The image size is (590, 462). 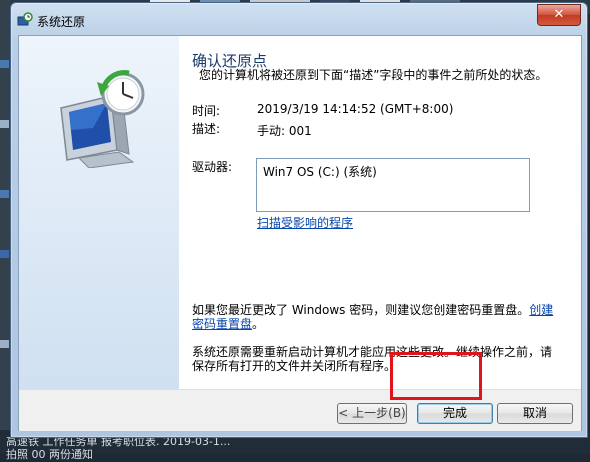 What do you see at coordinates (206, 111) in the screenshot?
I see `time-label: 时间:` at bounding box center [206, 111].